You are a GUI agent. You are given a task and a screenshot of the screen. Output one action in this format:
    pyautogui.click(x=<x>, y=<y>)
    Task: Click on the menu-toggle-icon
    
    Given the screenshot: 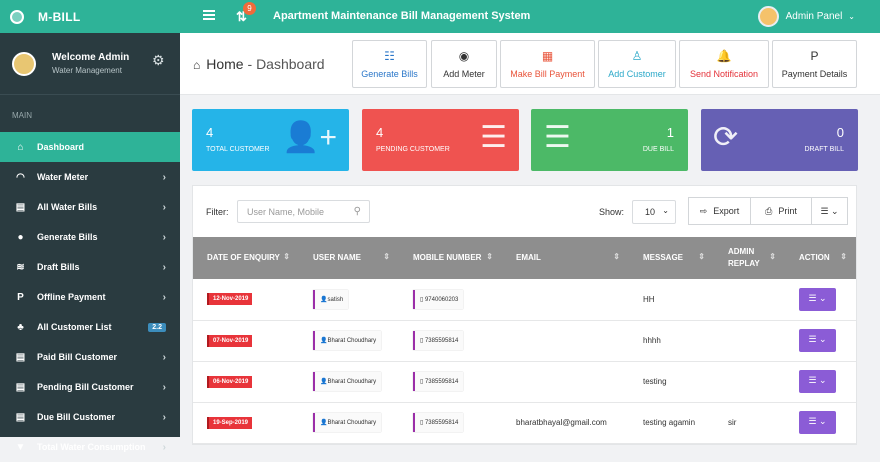 What is the action you would take?
    pyautogui.click(x=209, y=15)
    